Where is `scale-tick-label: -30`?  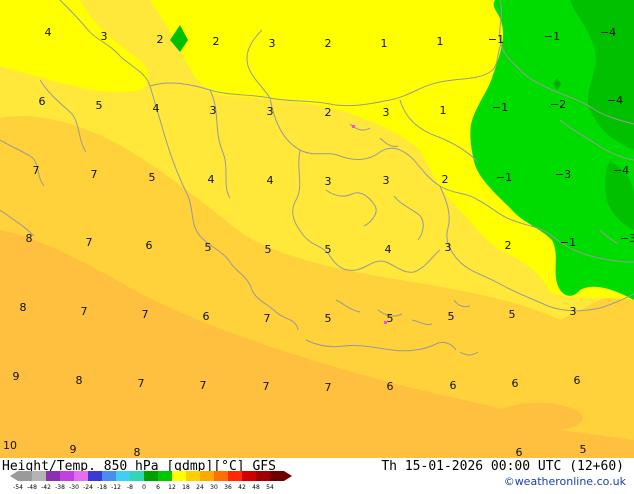 scale-tick-label: -30 is located at coordinates (74, 487).